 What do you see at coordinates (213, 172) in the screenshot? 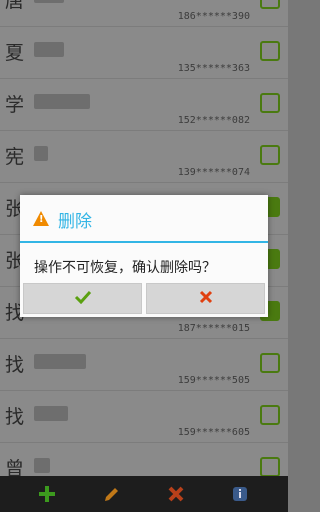
I see `contact-phone: 139******074` at bounding box center [213, 172].